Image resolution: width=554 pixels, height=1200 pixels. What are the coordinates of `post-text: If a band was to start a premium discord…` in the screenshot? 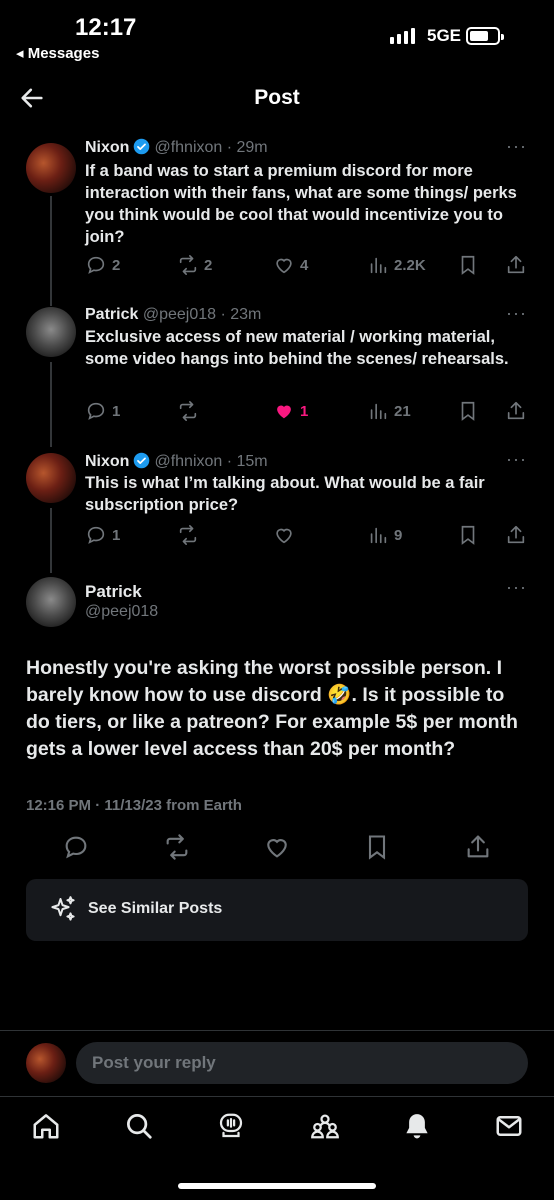 It's located at (301, 204).